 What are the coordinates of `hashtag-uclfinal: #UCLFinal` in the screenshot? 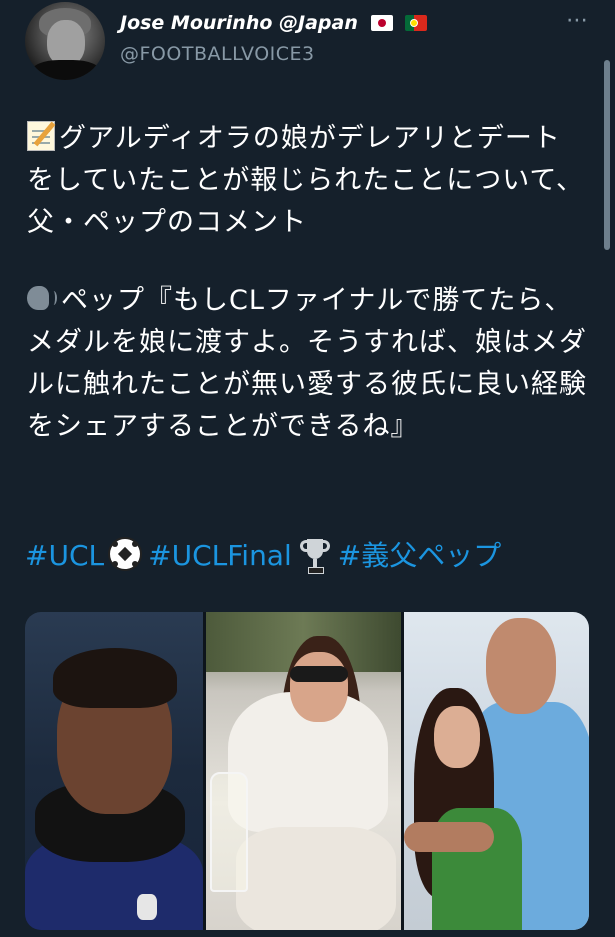 It's located at (220, 555).